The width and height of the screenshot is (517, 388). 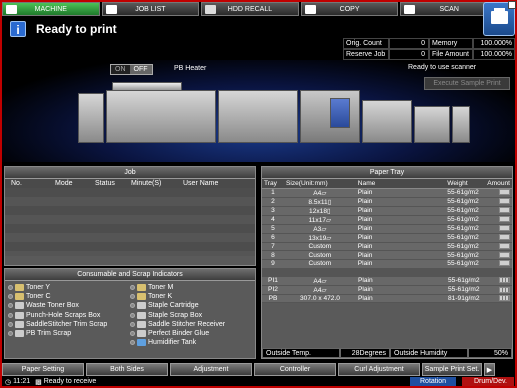 What do you see at coordinates (310, 9) in the screenshot?
I see `copy-icon` at bounding box center [310, 9].